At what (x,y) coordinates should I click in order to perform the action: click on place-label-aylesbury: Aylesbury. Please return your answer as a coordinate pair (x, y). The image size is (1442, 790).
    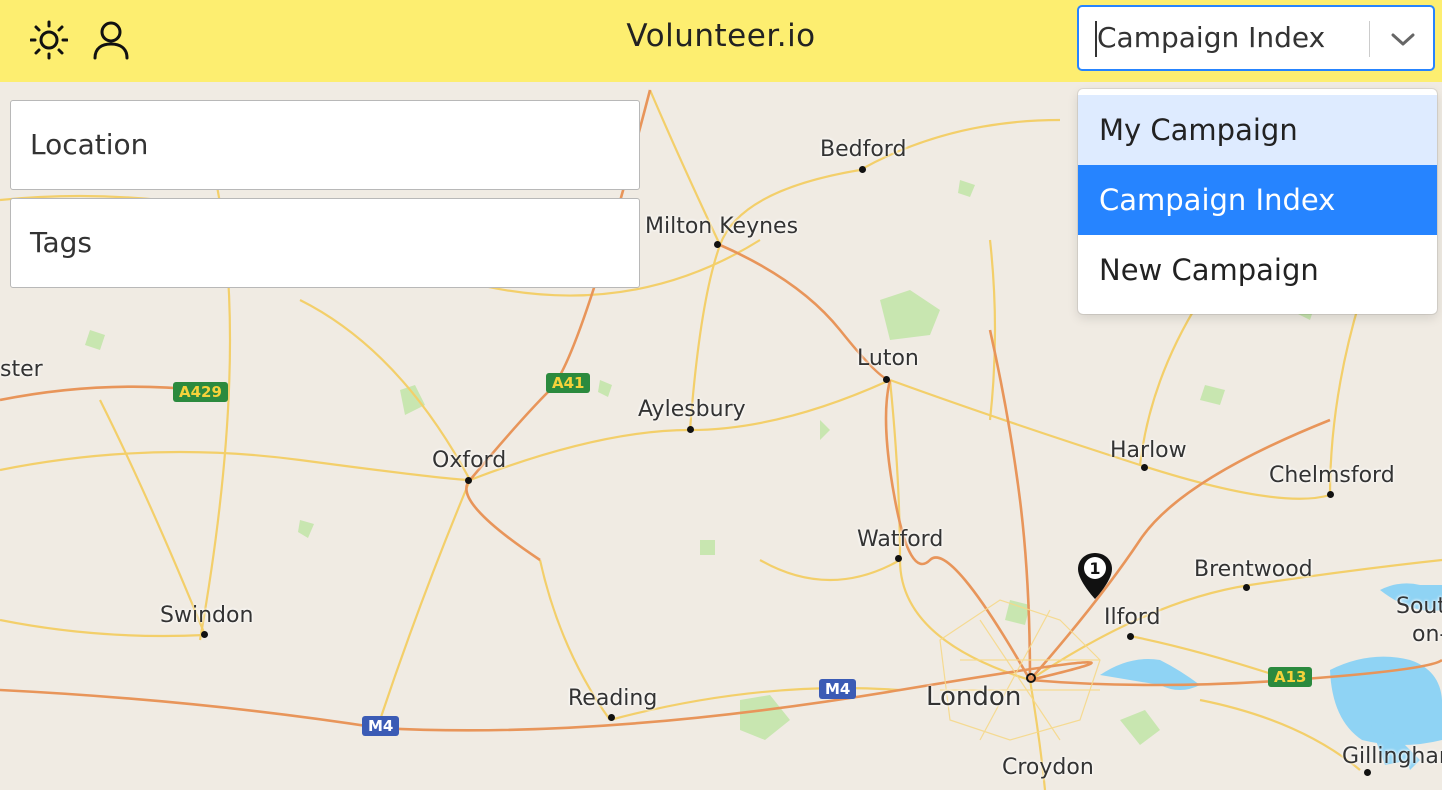
    Looking at the image, I should click on (692, 409).